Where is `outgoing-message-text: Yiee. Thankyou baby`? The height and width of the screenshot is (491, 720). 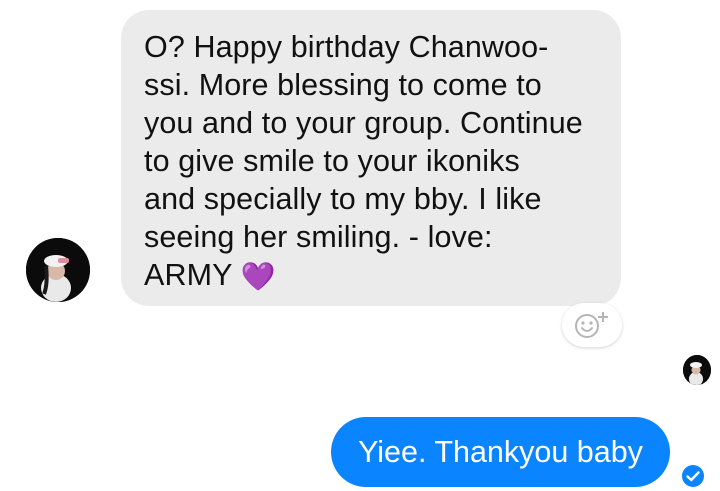 outgoing-message-text: Yiee. Thankyou baby is located at coordinates (500, 451).